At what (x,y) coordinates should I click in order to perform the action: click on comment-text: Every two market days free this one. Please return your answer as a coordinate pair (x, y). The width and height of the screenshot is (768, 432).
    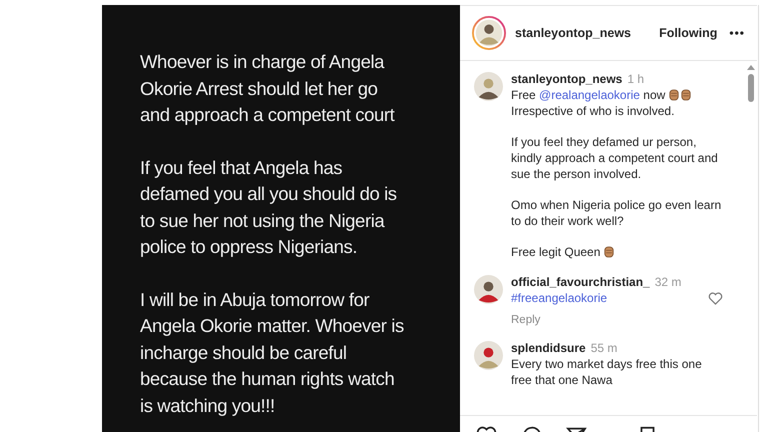
    Looking at the image, I should click on (606, 364).